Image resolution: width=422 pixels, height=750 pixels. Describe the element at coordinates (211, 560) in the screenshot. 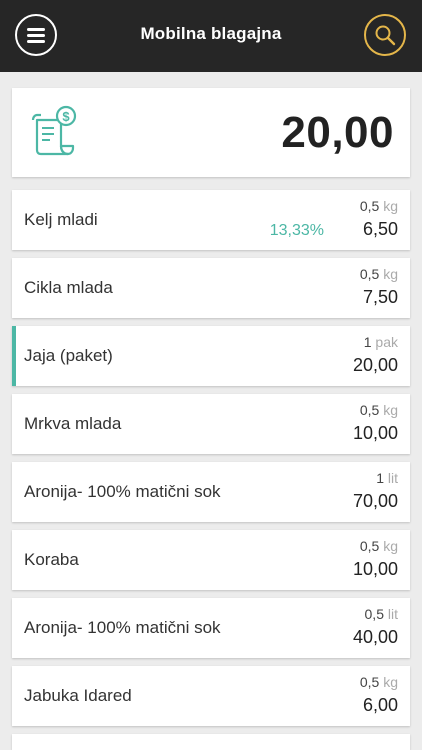

I see `list-item: Koraba 0,5 kg 10,00` at that location.